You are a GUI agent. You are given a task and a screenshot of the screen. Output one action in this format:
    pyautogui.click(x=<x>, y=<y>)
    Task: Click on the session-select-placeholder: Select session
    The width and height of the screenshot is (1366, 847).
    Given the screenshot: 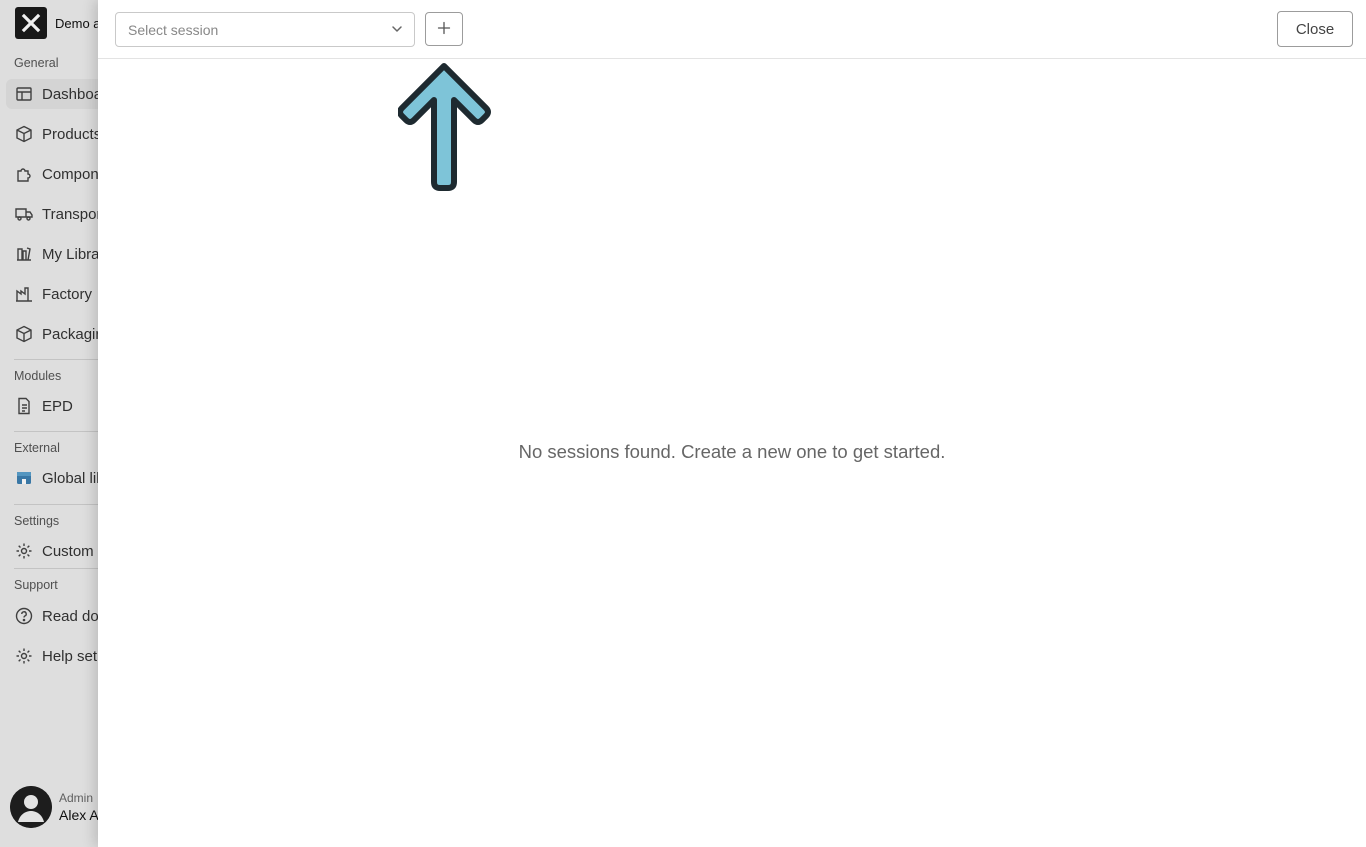 What is the action you would take?
    pyautogui.click(x=173, y=29)
    